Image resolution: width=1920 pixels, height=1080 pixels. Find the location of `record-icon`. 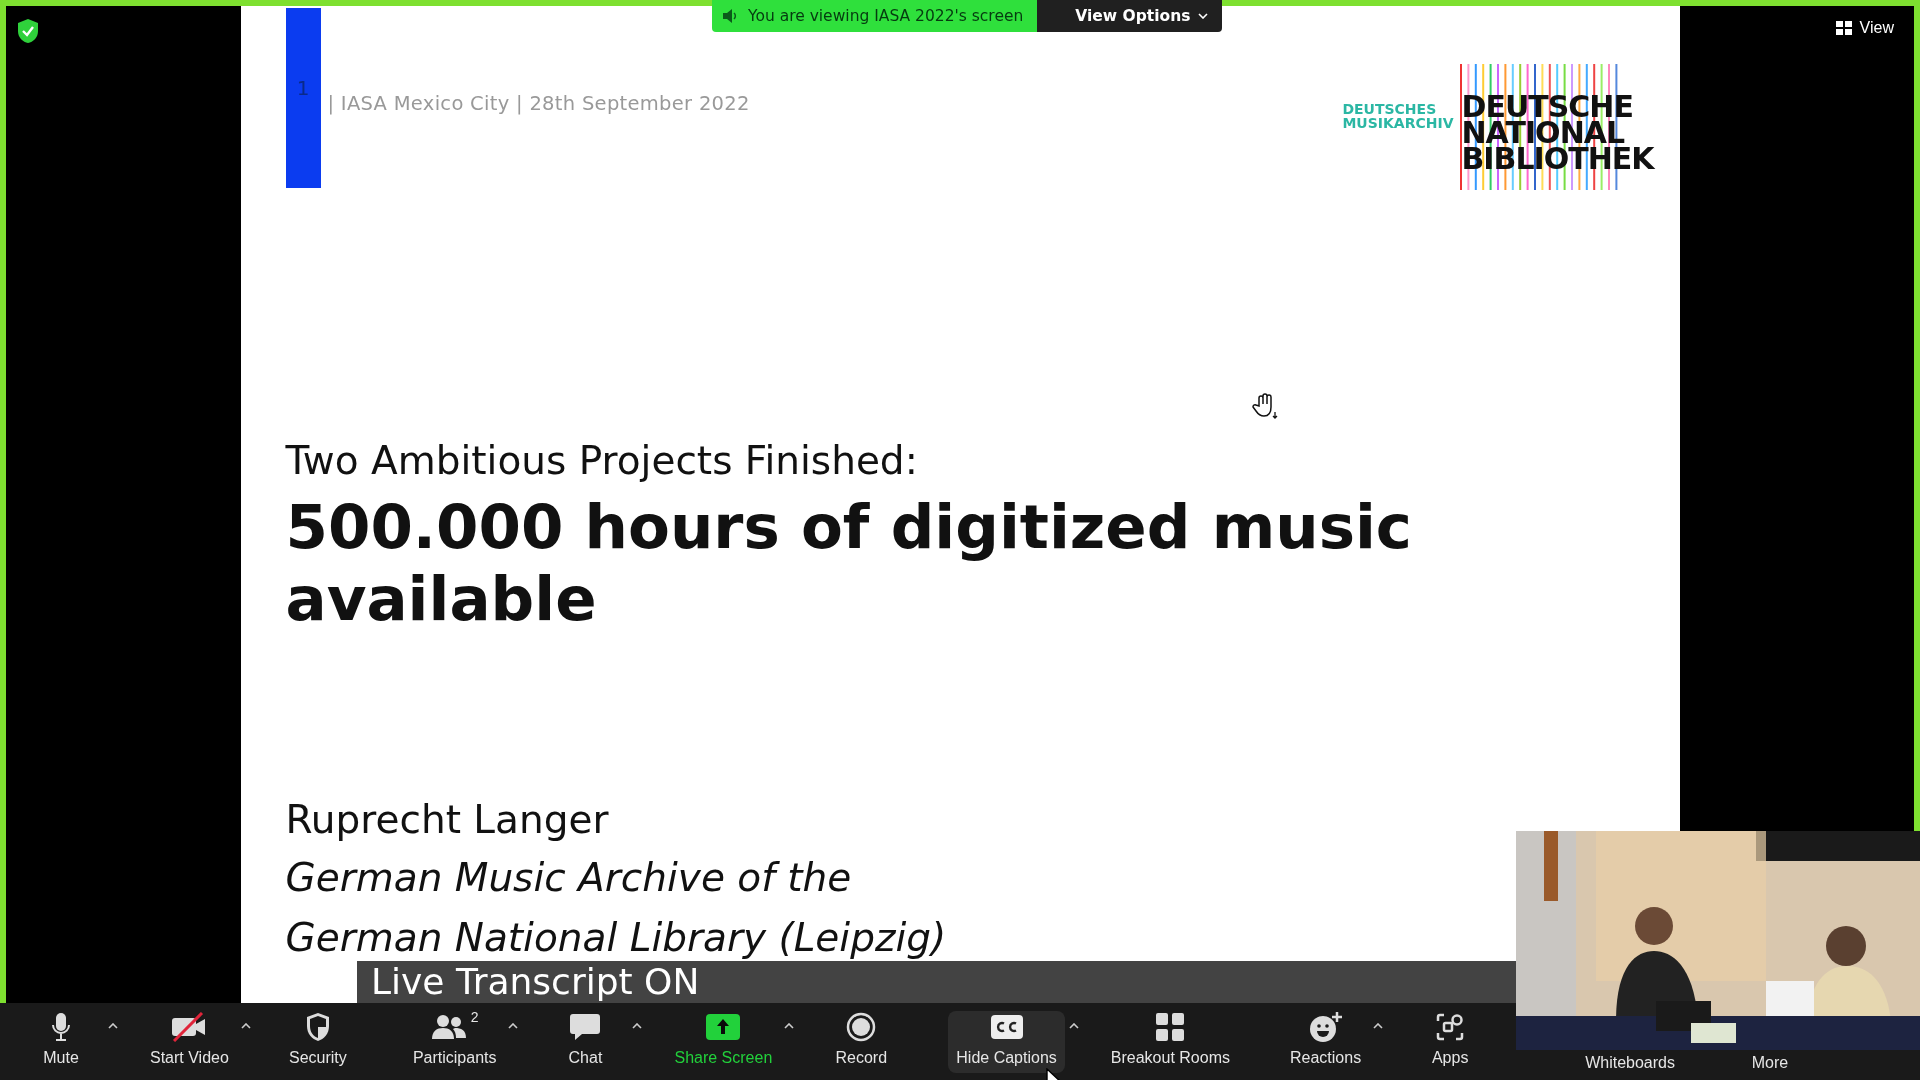

record-icon is located at coordinates (861, 1027).